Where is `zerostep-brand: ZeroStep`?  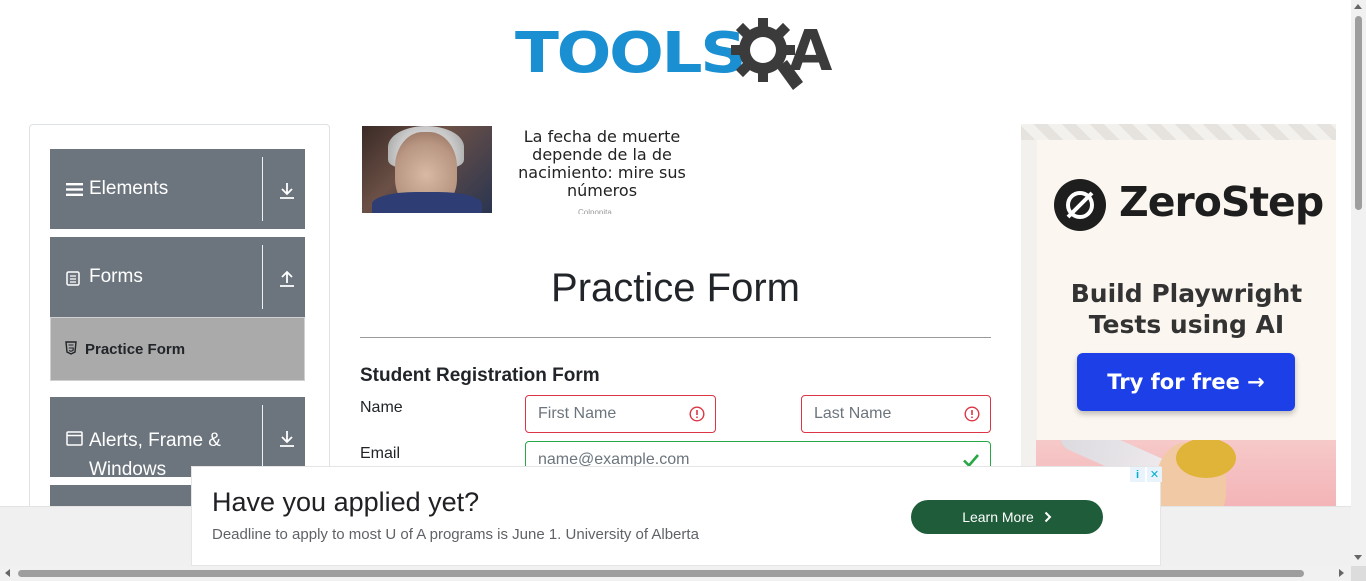
zerostep-brand: ZeroStep is located at coordinates (1221, 202).